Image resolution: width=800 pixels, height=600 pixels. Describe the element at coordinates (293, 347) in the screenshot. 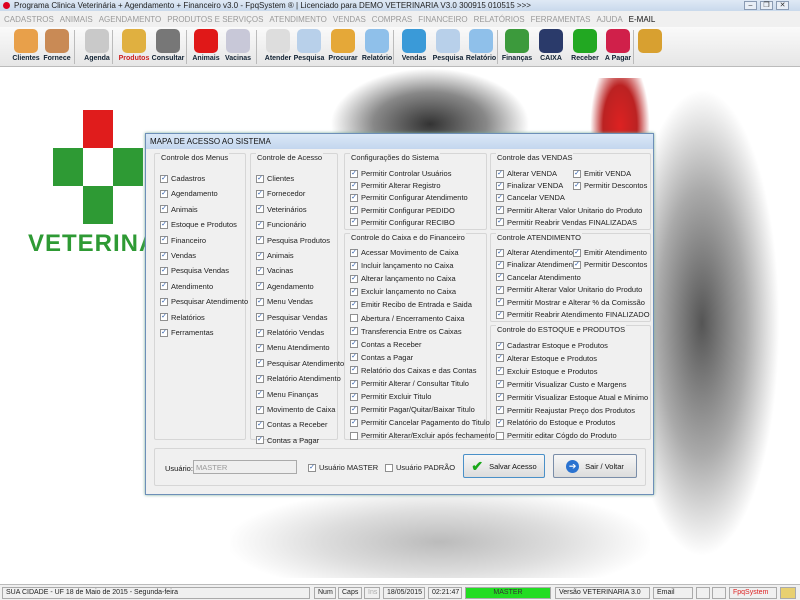

I see `permission-checkbox: ✓ Menu Atendimento` at that location.